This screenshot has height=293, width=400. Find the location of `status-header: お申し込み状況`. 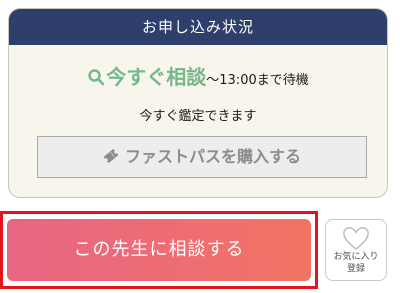

status-header: お申し込み状況 is located at coordinates (198, 27).